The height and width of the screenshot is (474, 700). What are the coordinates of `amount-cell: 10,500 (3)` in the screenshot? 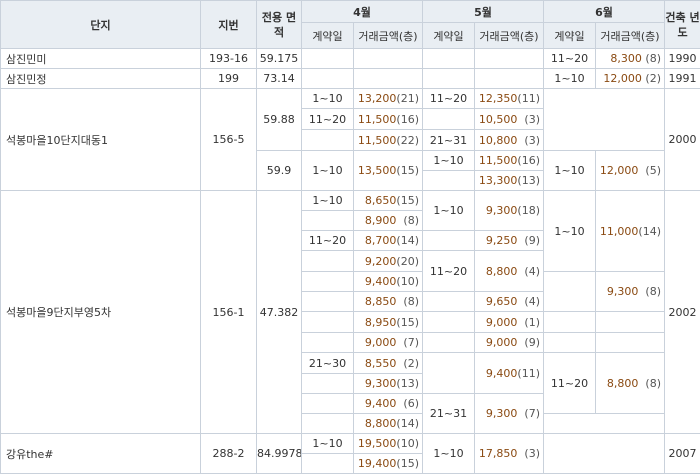 It's located at (509, 119).